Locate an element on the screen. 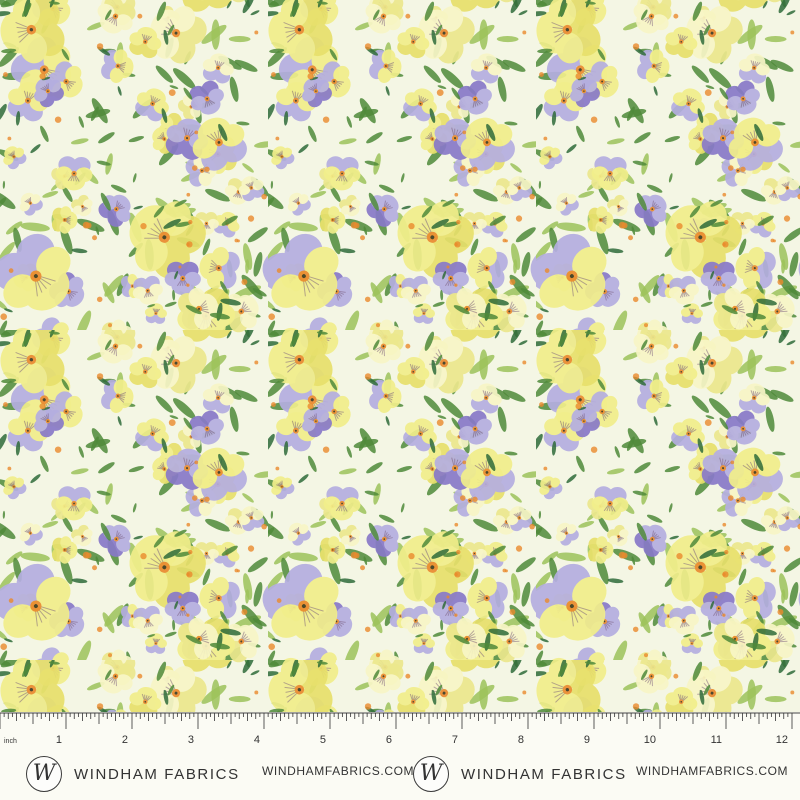  ruler-number: 9 is located at coordinates (587, 740).